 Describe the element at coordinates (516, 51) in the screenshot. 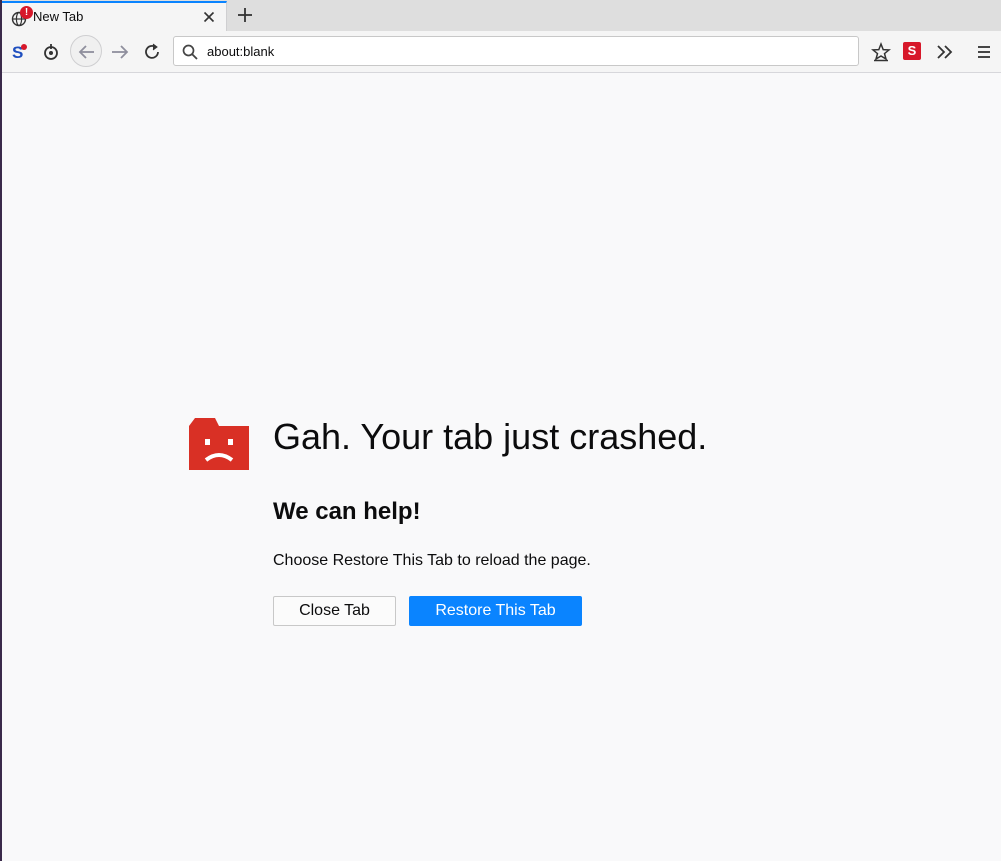

I see `url-bar: about:blank` at that location.